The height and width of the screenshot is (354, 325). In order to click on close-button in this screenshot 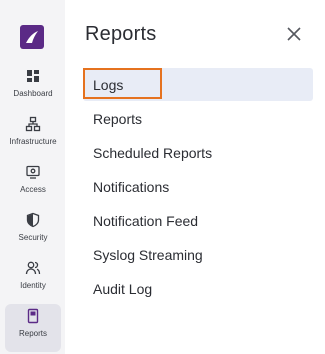, I will do `click(294, 34)`.